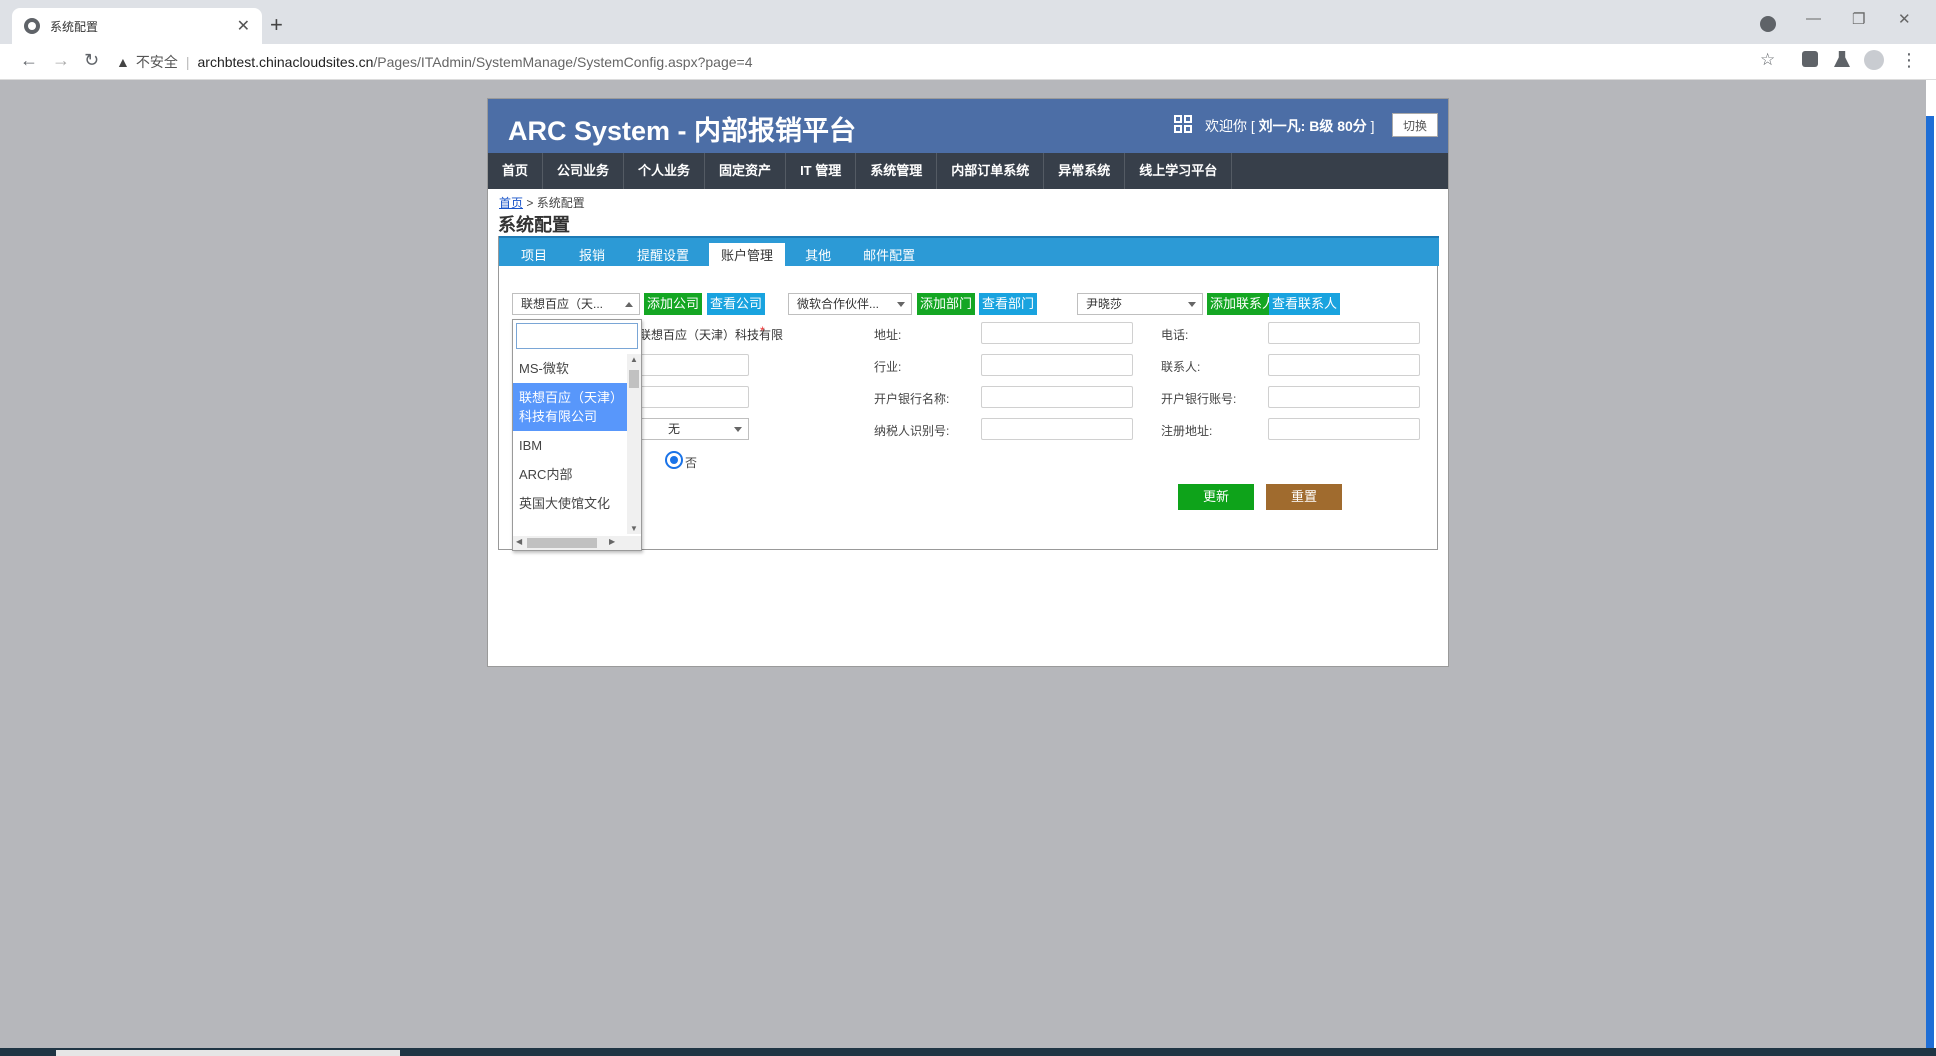 The image size is (1936, 1056). I want to click on dropdown-vscroll-thumb, so click(634, 379).